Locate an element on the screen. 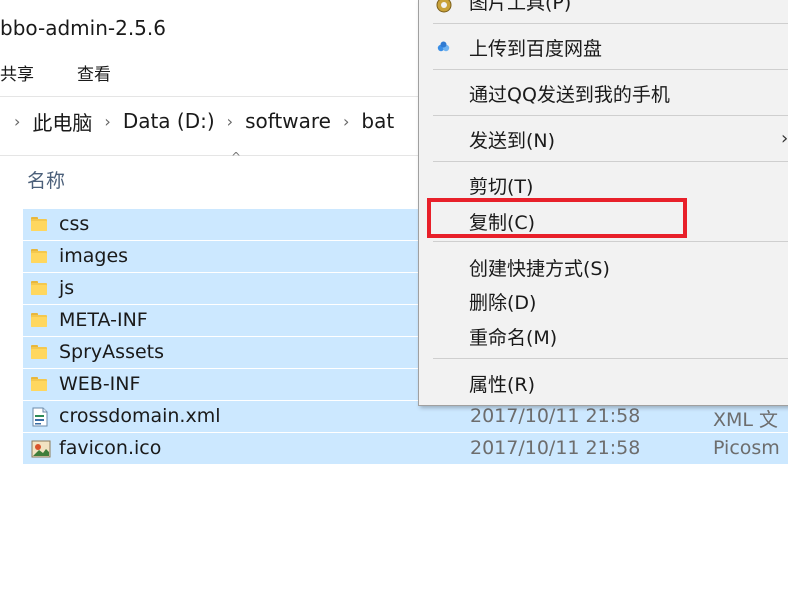  xml-file-icon is located at coordinates (40, 417).